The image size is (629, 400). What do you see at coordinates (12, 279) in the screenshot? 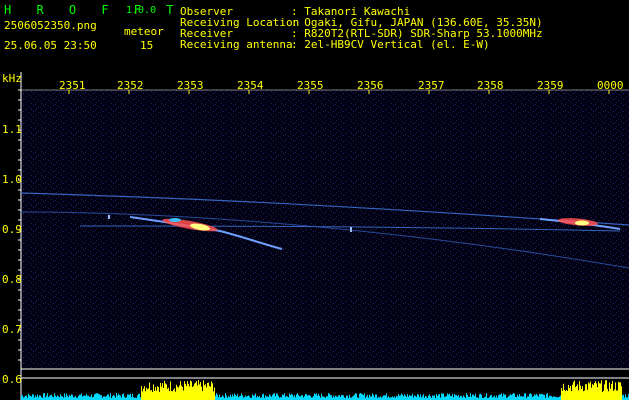
I see `y-tick-label: 0.8` at bounding box center [12, 279].